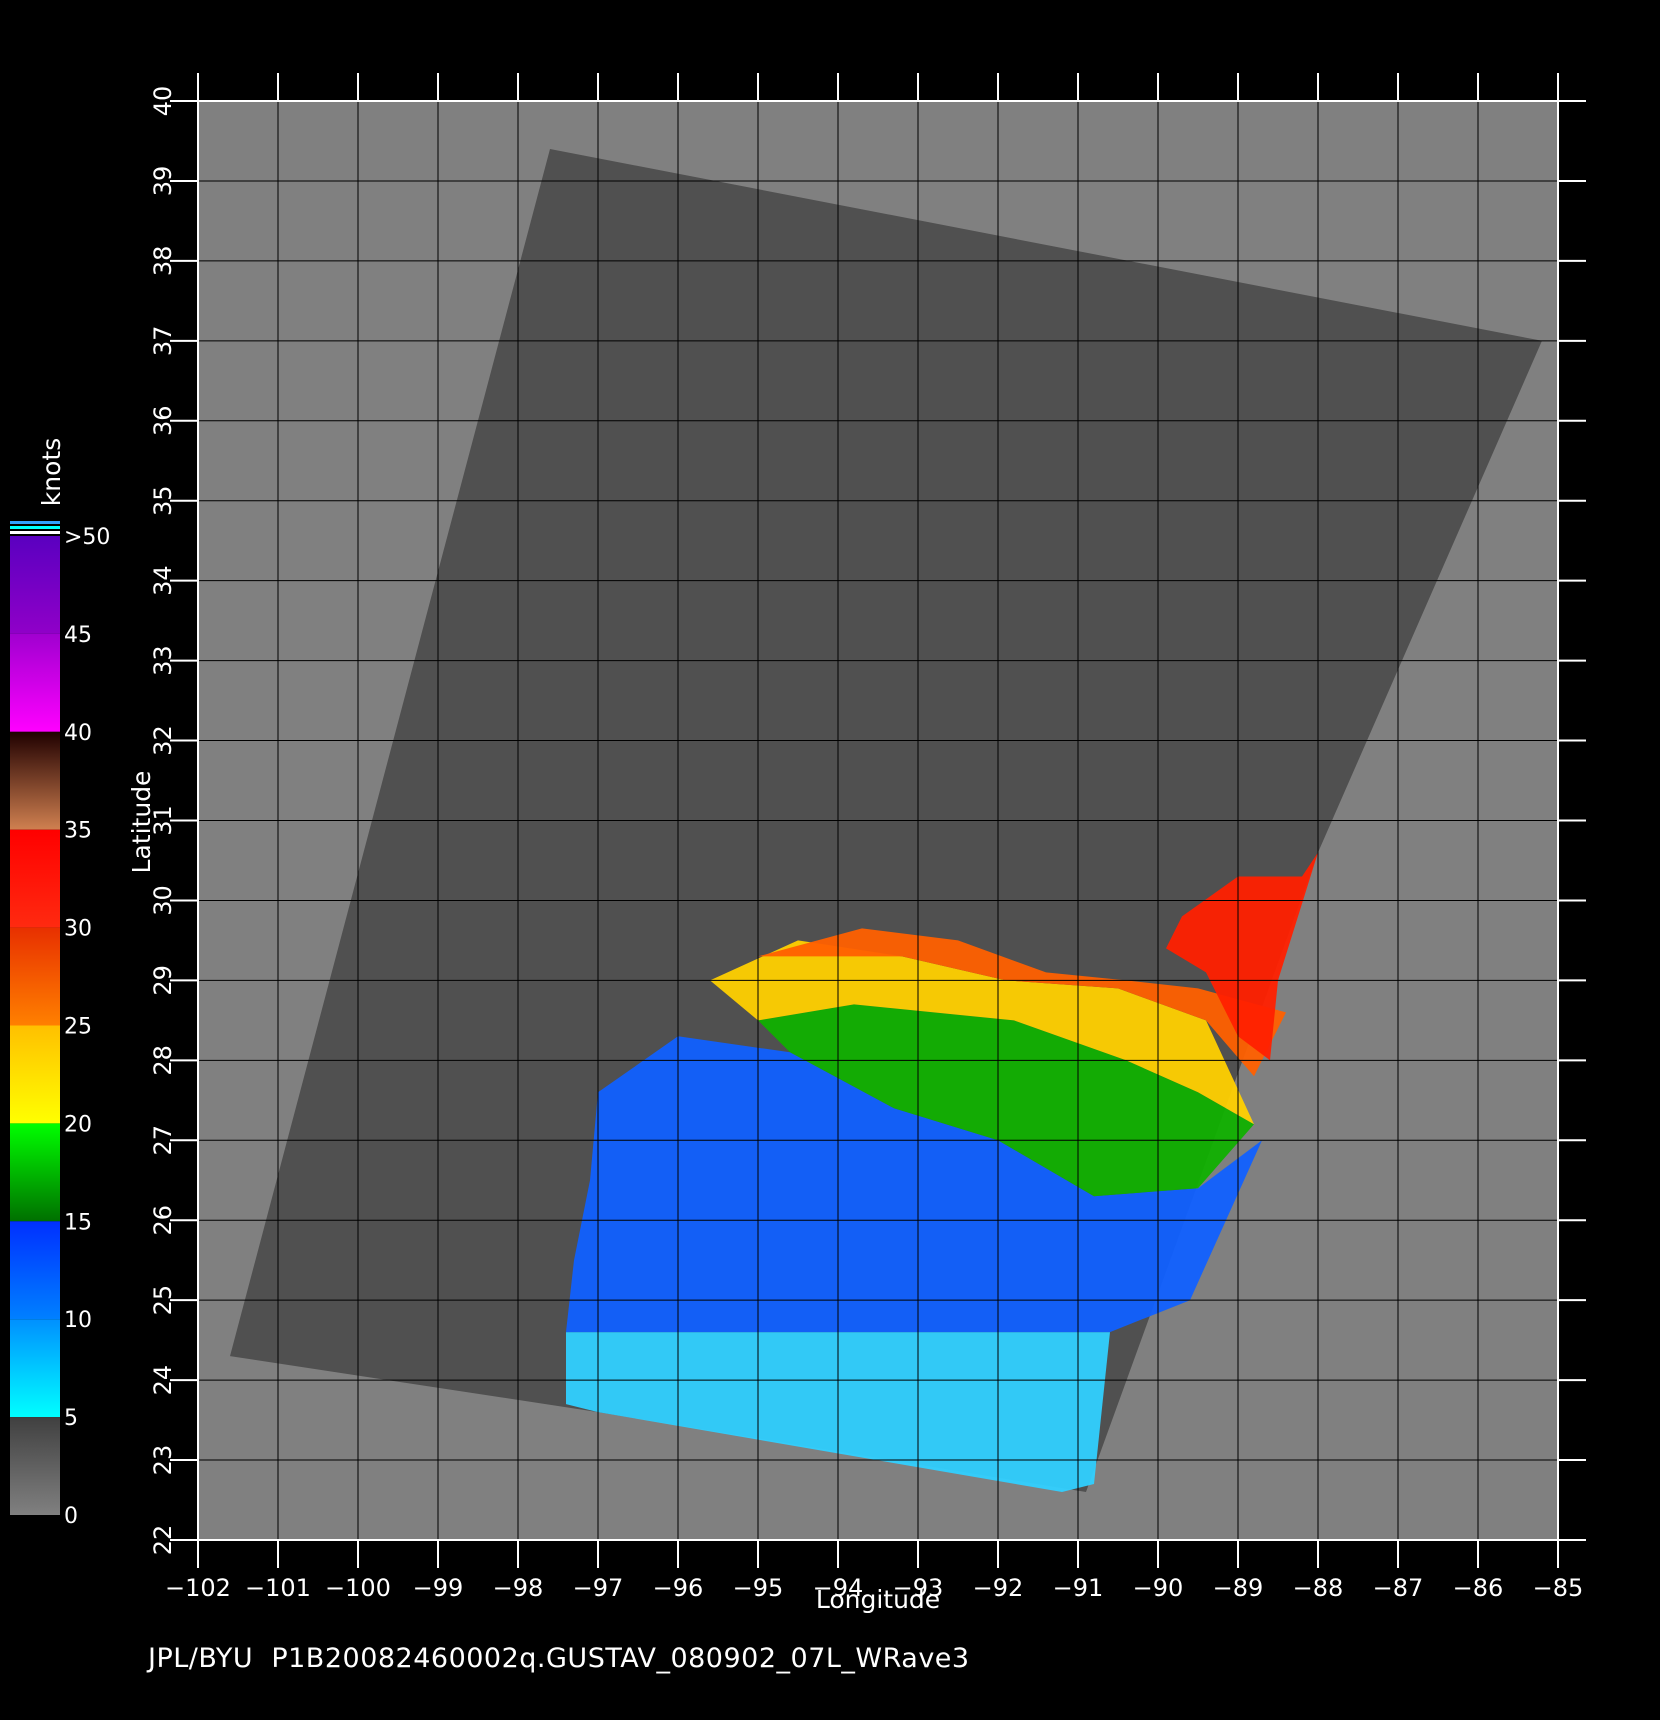 Image resolution: width=1660 pixels, height=1720 pixels. Describe the element at coordinates (438, 1588) in the screenshot. I see `longitude-tick-label: −99` at that location.